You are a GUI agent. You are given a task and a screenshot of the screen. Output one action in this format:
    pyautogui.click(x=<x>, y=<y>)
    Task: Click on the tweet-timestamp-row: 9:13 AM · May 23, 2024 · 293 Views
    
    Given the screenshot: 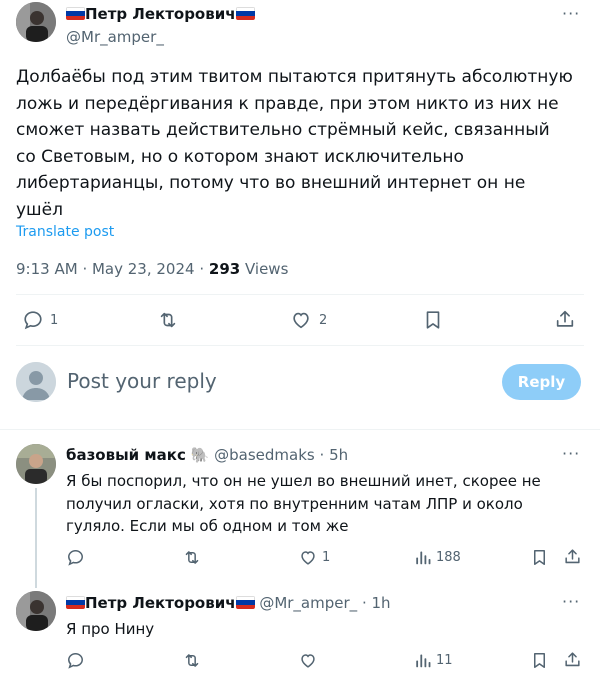 What is the action you would take?
    pyautogui.click(x=152, y=269)
    